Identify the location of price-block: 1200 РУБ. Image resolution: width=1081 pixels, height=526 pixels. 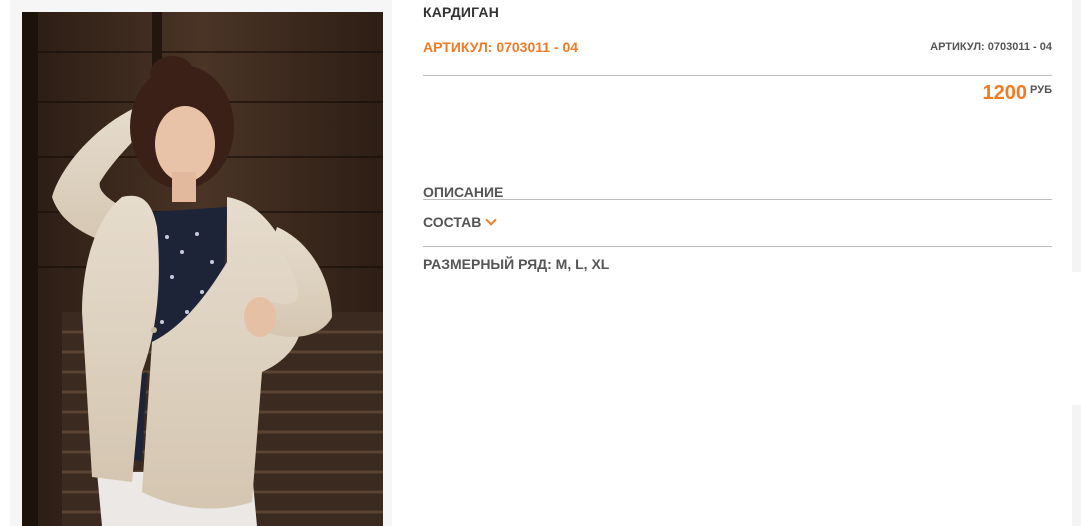
(1017, 93).